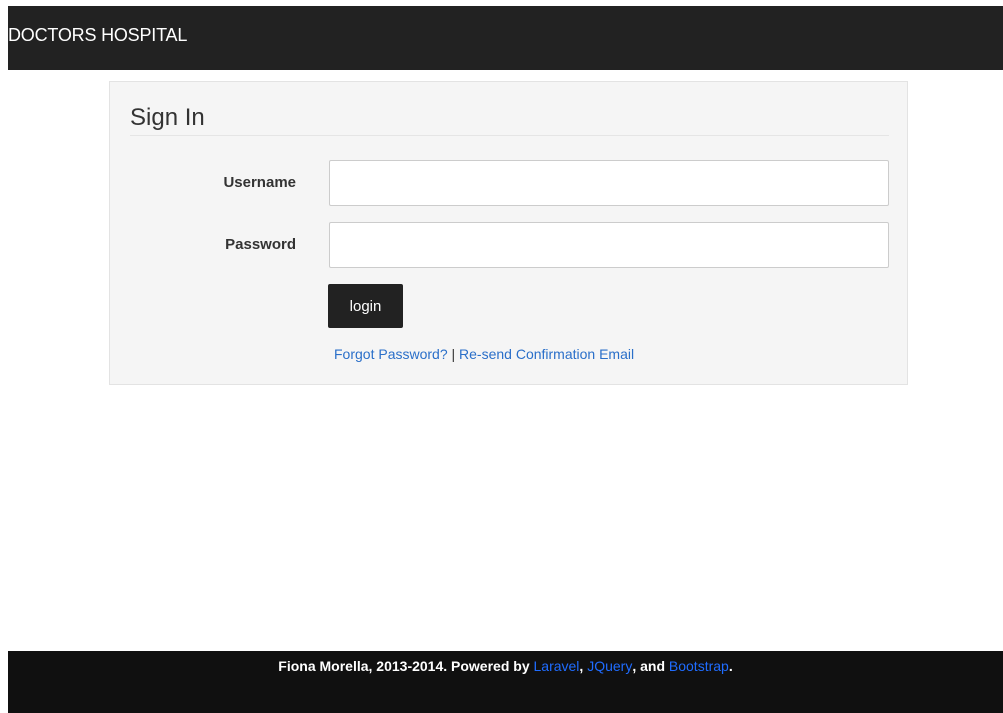 This screenshot has width=1003, height=713. Describe the element at coordinates (650, 666) in the screenshot. I see `footer-and: , and` at that location.